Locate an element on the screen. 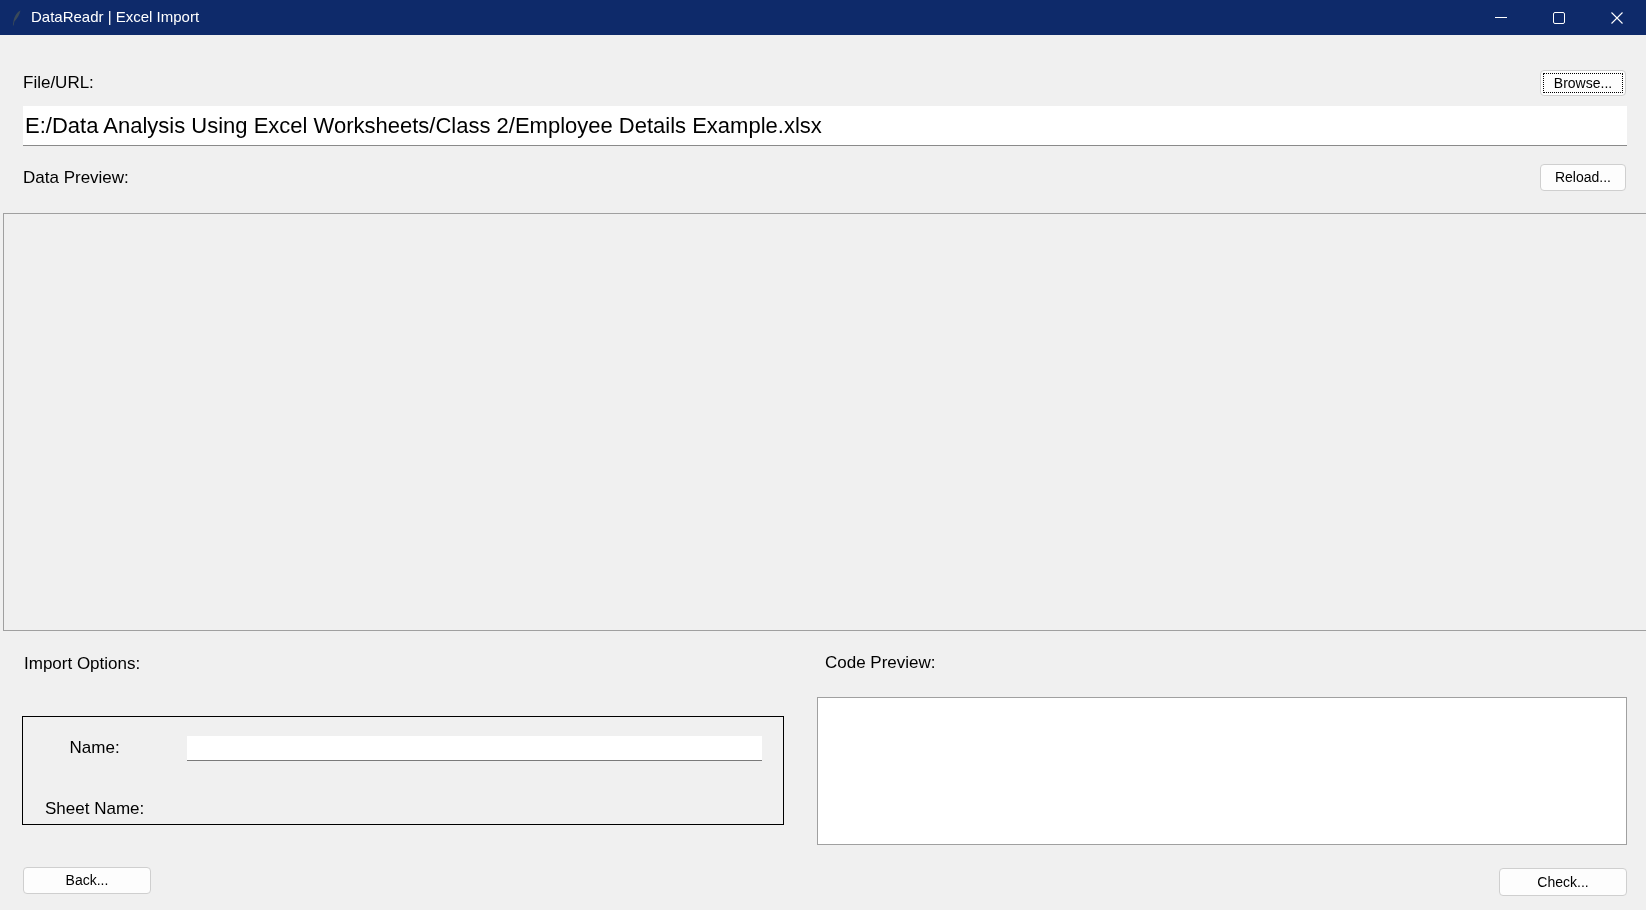 The height and width of the screenshot is (910, 1646). import-options-label: Import Options: is located at coordinates (82, 664).